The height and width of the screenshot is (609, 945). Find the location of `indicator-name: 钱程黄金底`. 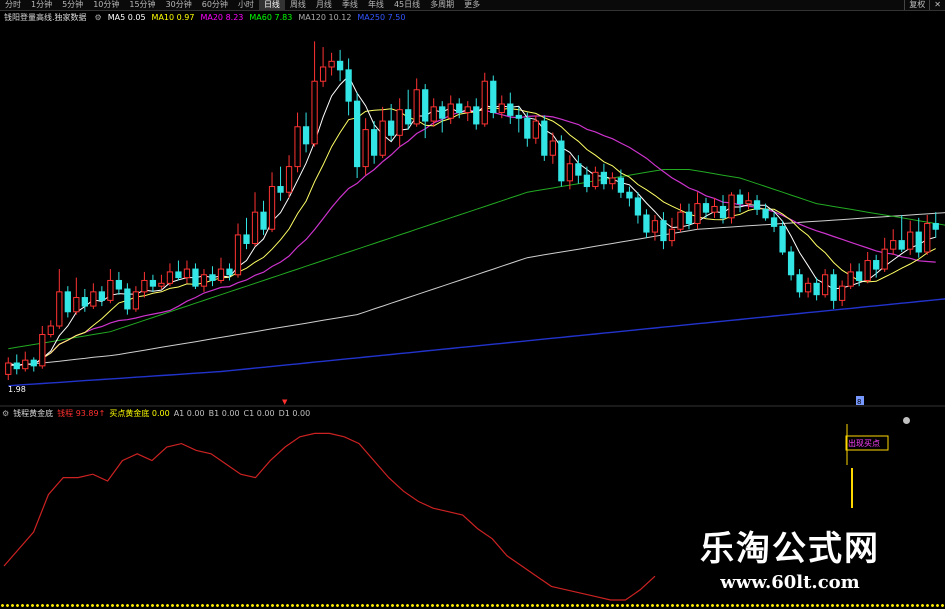

indicator-name: 钱程黄金底 is located at coordinates (33, 413).